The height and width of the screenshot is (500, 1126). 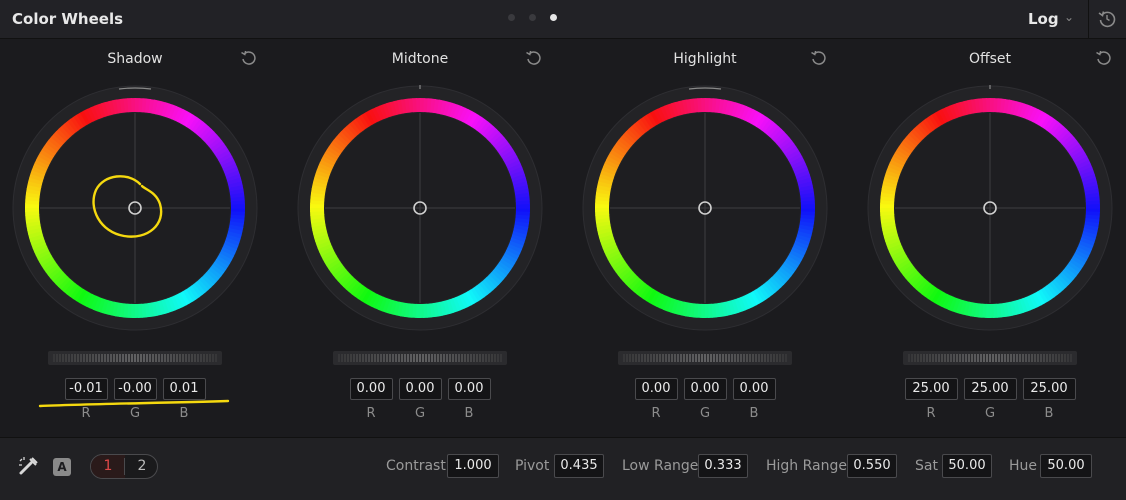 What do you see at coordinates (135, 59) in the screenshot?
I see `wheel-label: Shadow` at bounding box center [135, 59].